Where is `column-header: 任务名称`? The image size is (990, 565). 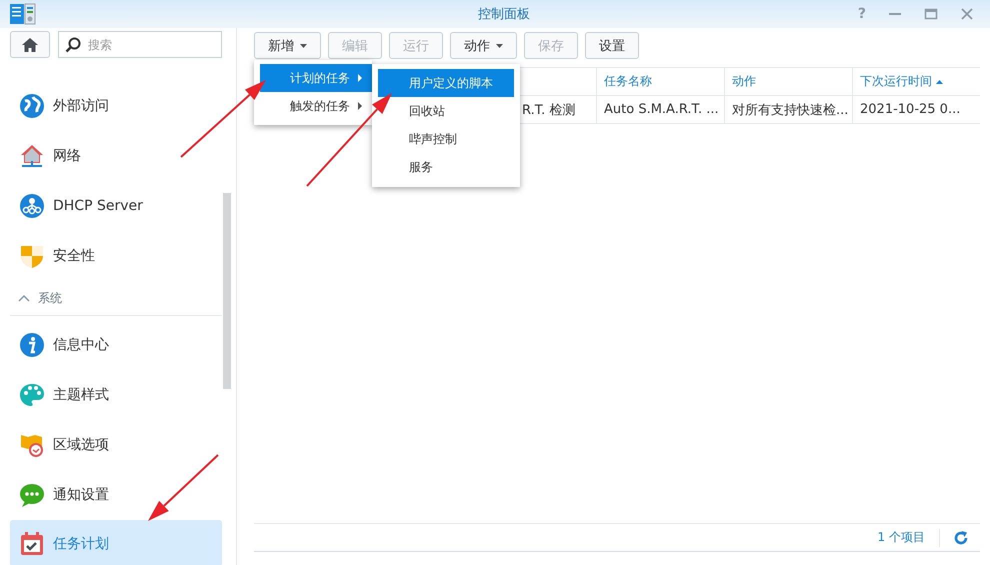 column-header: 任务名称 is located at coordinates (660, 81).